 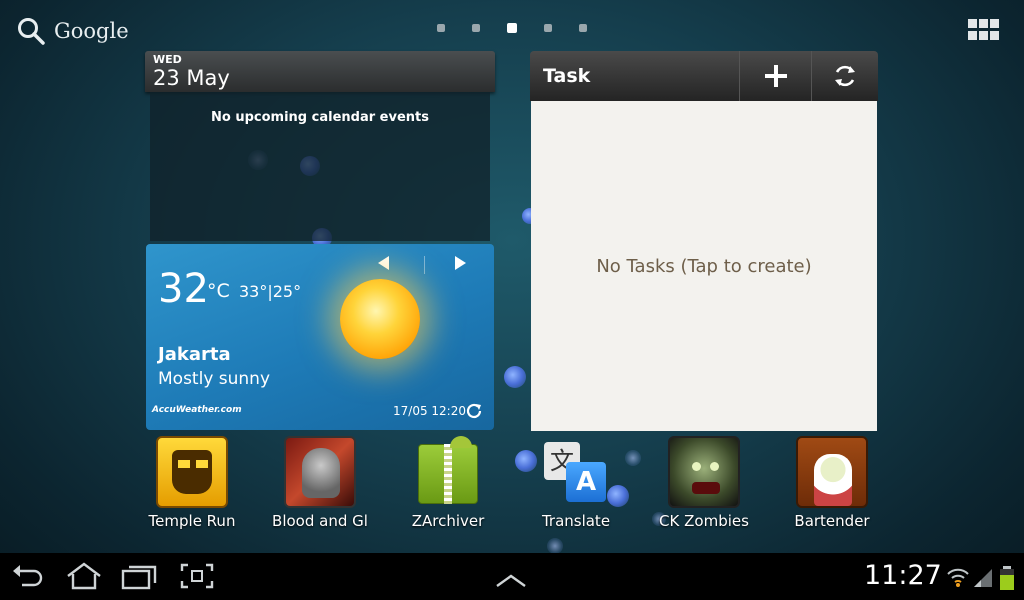 What do you see at coordinates (704, 472) in the screenshot?
I see `ck-zombies-icon` at bounding box center [704, 472].